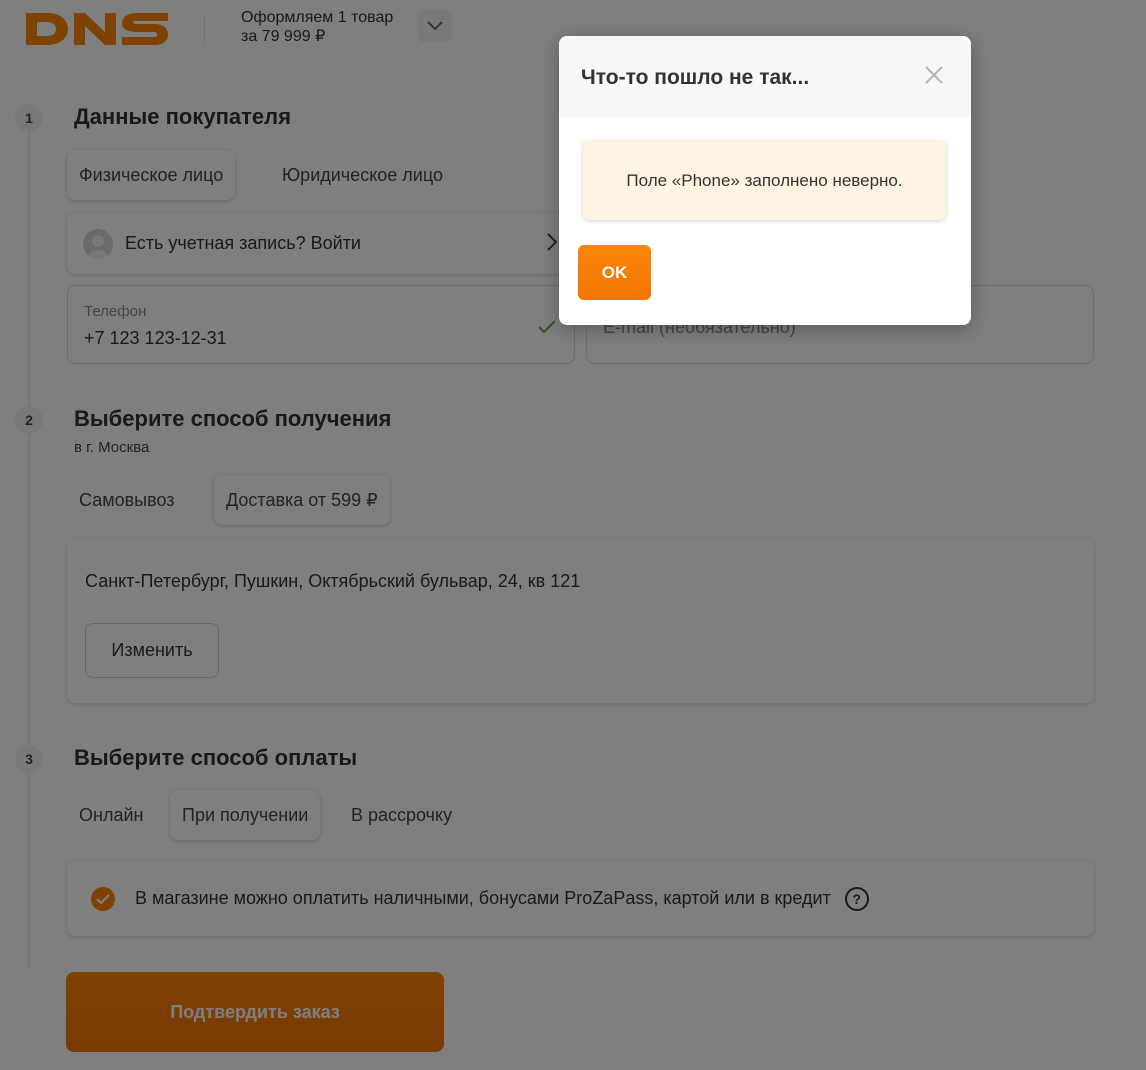 This screenshot has height=1070, width=1146. I want to click on ok-button: OK, so click(614, 272).